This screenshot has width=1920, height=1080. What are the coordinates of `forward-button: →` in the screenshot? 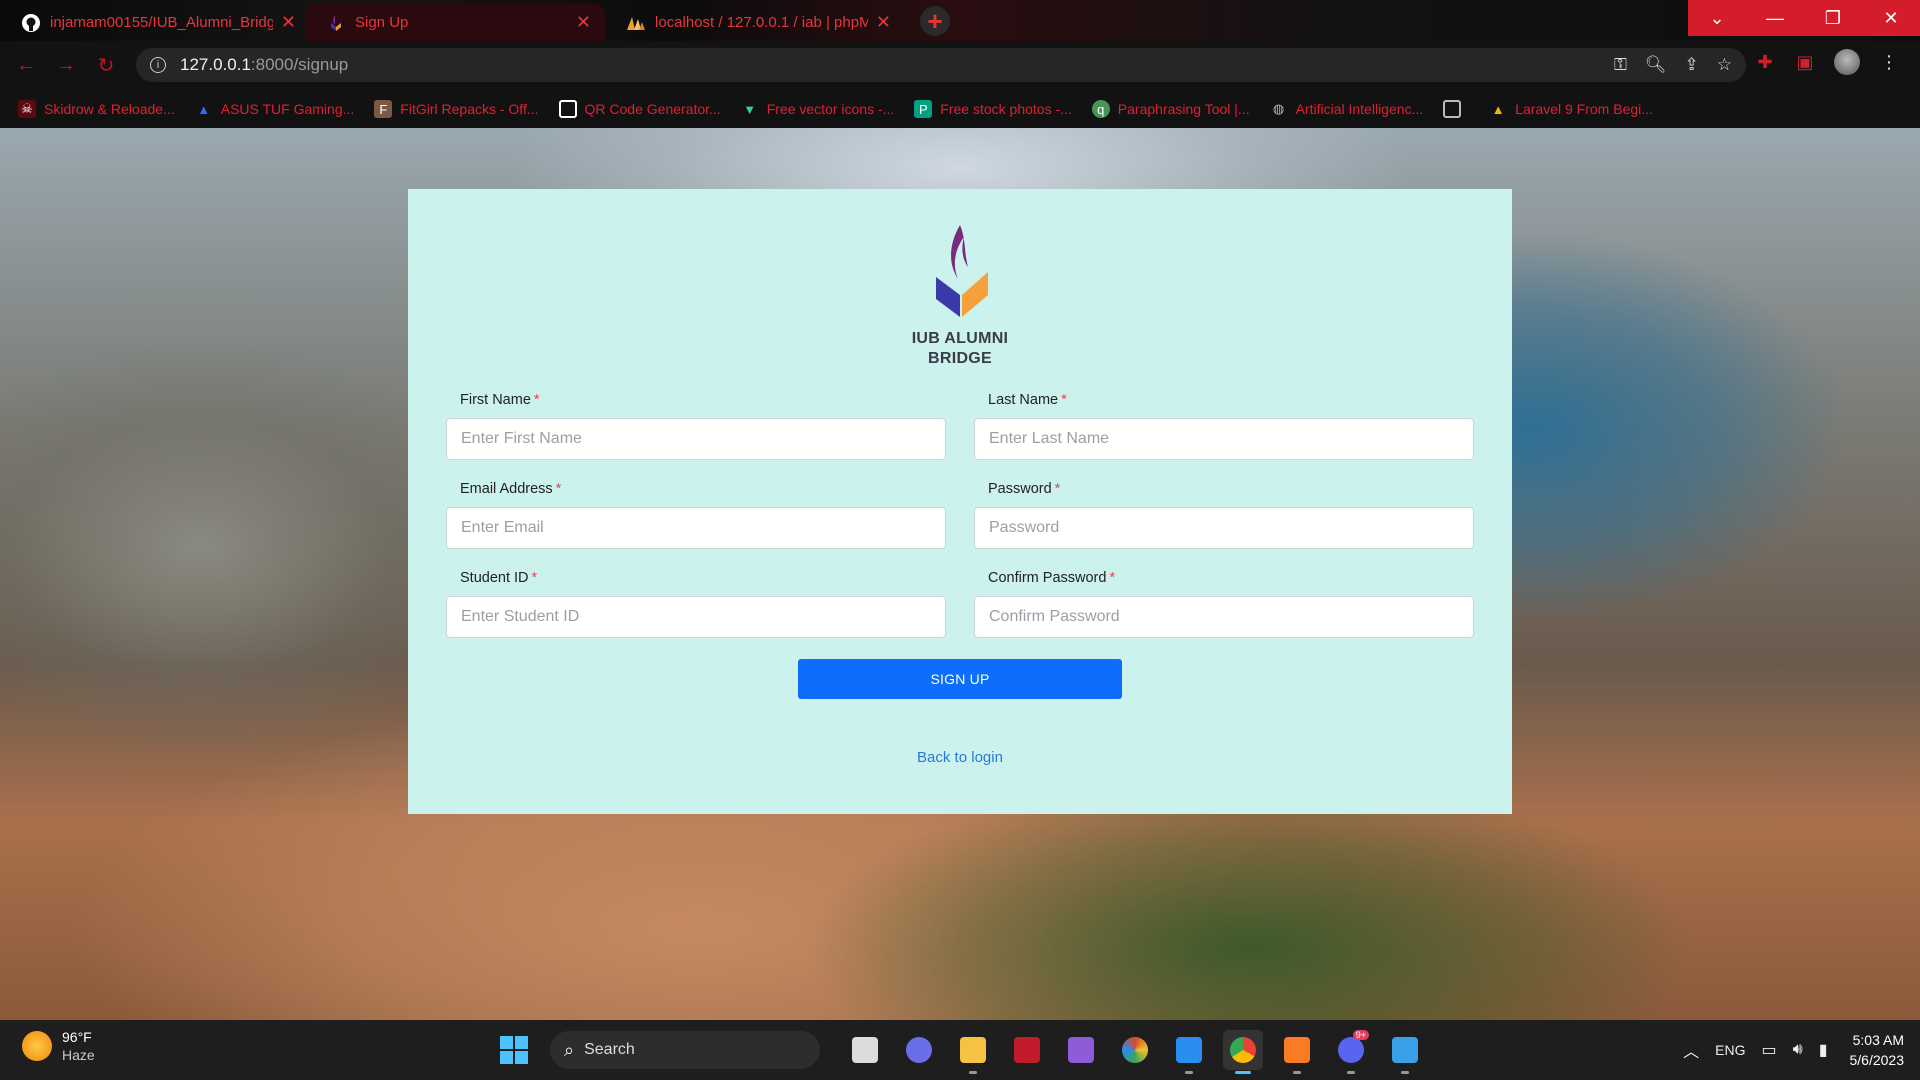 It's located at (66, 66).